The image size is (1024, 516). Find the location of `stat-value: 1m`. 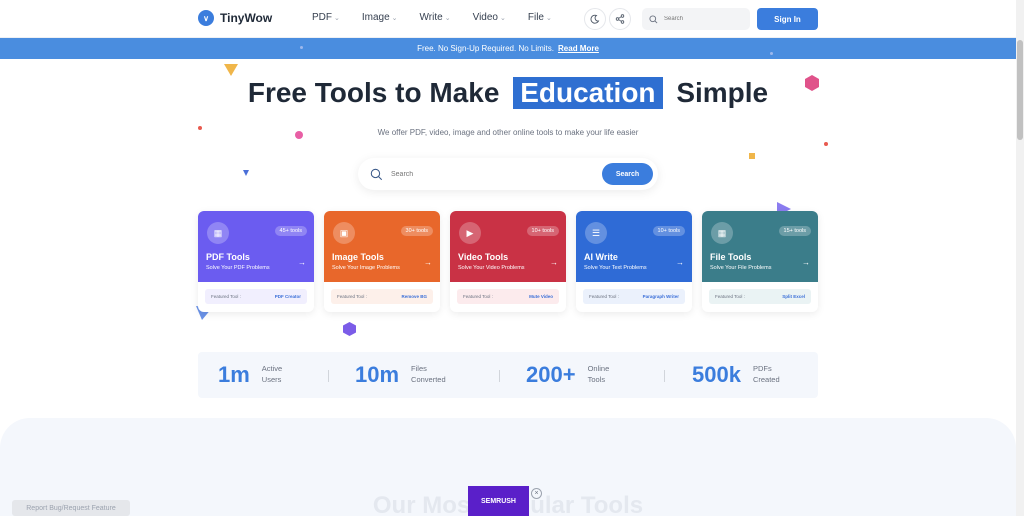

stat-value: 1m is located at coordinates (234, 374).